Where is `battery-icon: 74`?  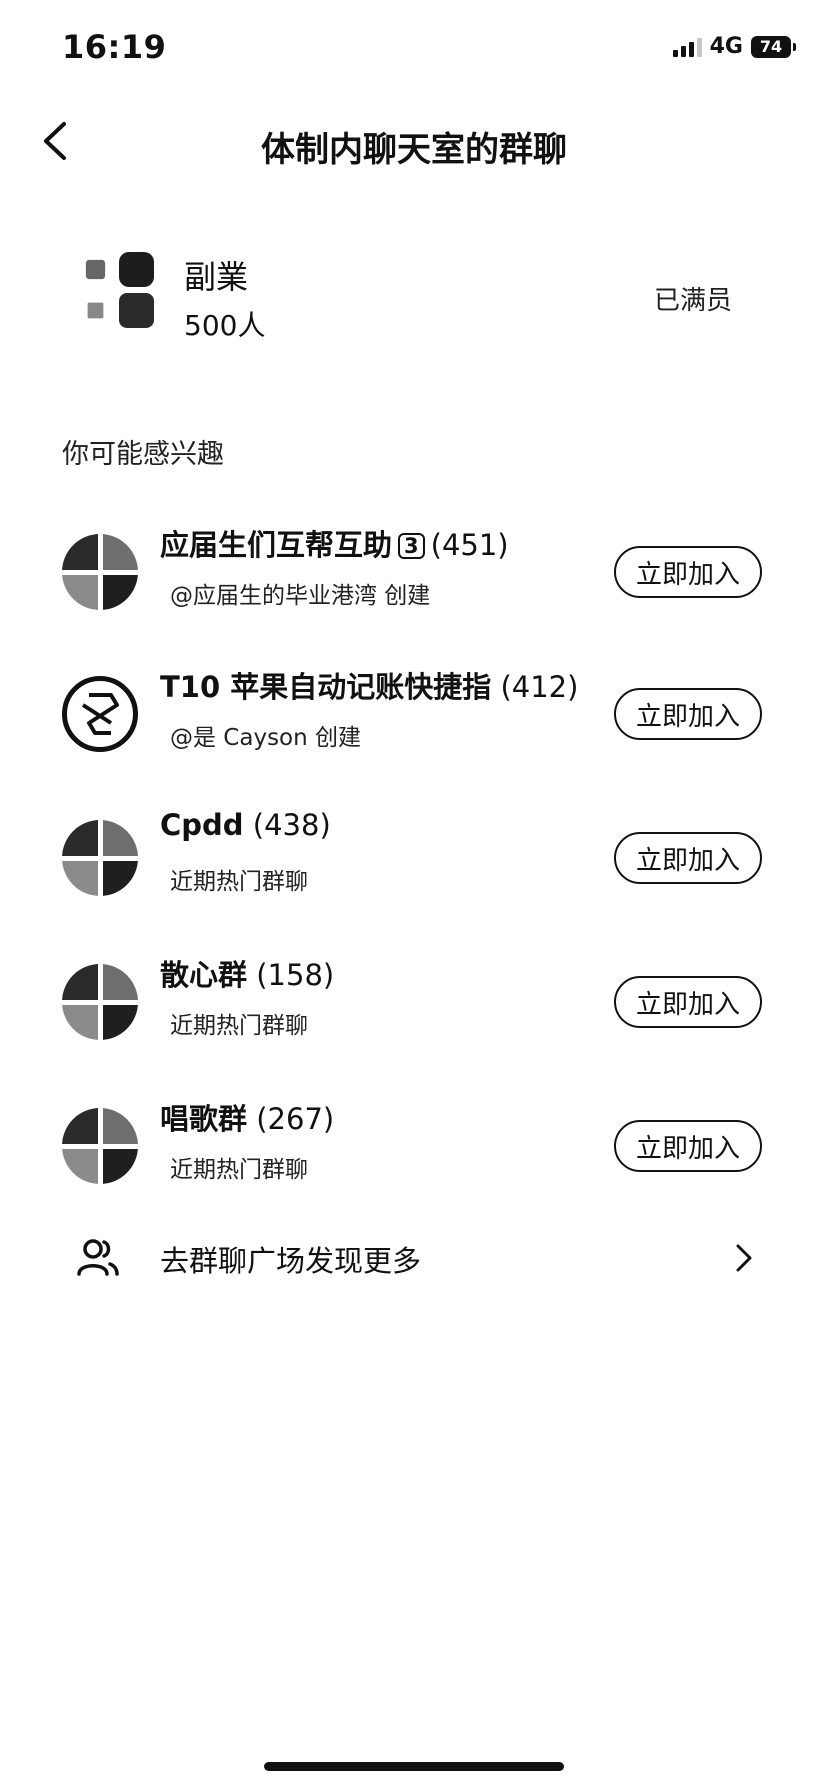 battery-icon: 74 is located at coordinates (773, 46).